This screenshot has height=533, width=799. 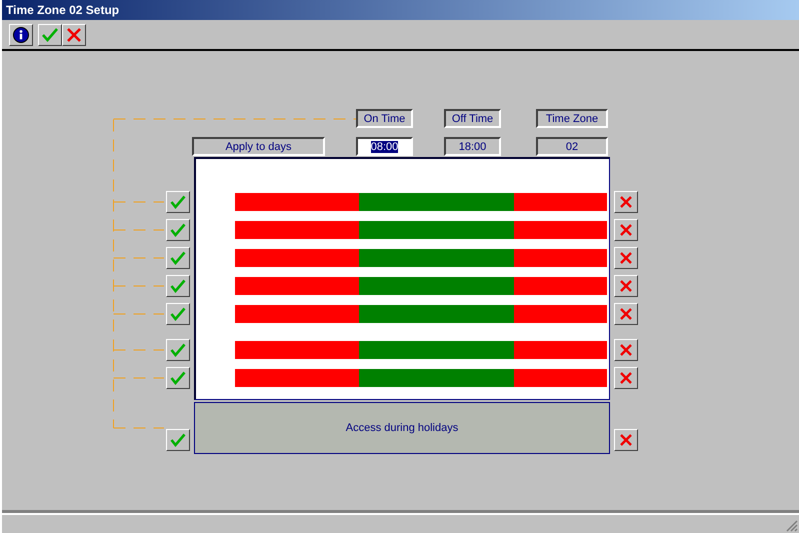 I want to click on holidays-label: Access during holidays, so click(x=402, y=428).